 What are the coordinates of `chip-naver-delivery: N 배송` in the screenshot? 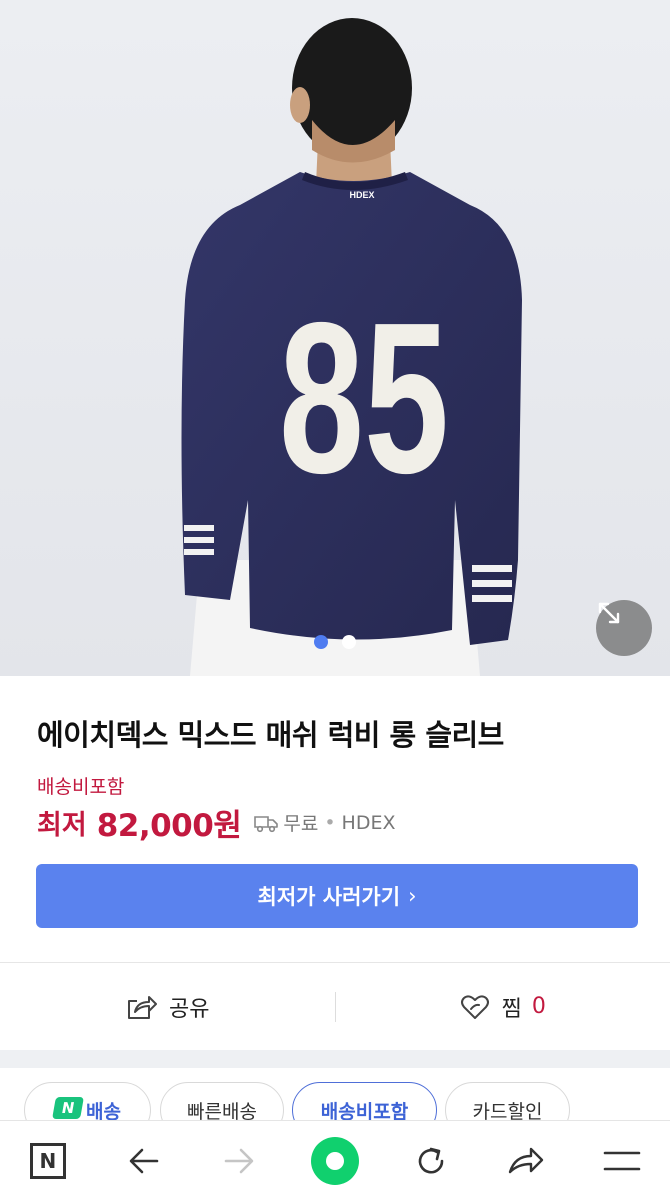 It's located at (87, 1101).